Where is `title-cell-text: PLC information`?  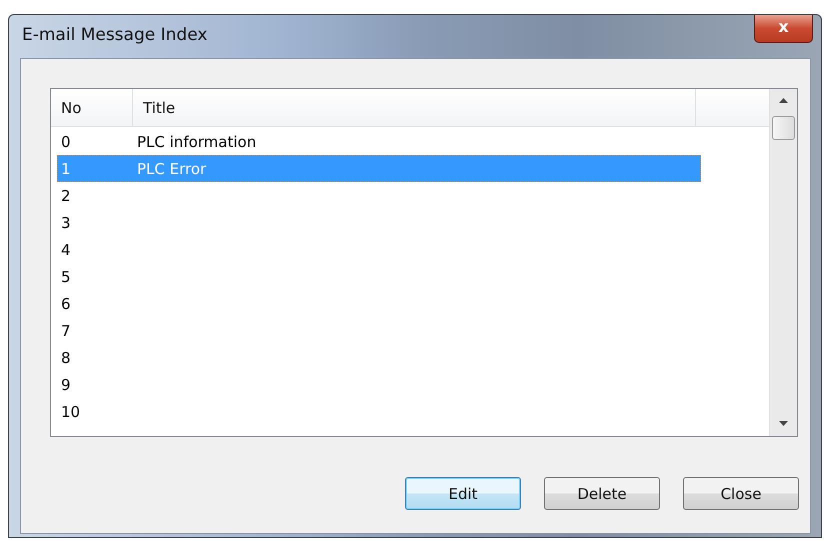
title-cell-text: PLC information is located at coordinates (196, 141).